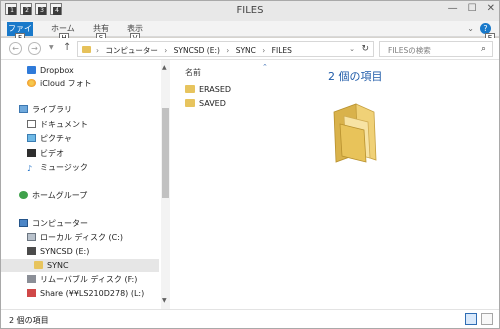 The image size is (500, 329). Describe the element at coordinates (80, 265) in the screenshot. I see `selected-highlight` at that location.